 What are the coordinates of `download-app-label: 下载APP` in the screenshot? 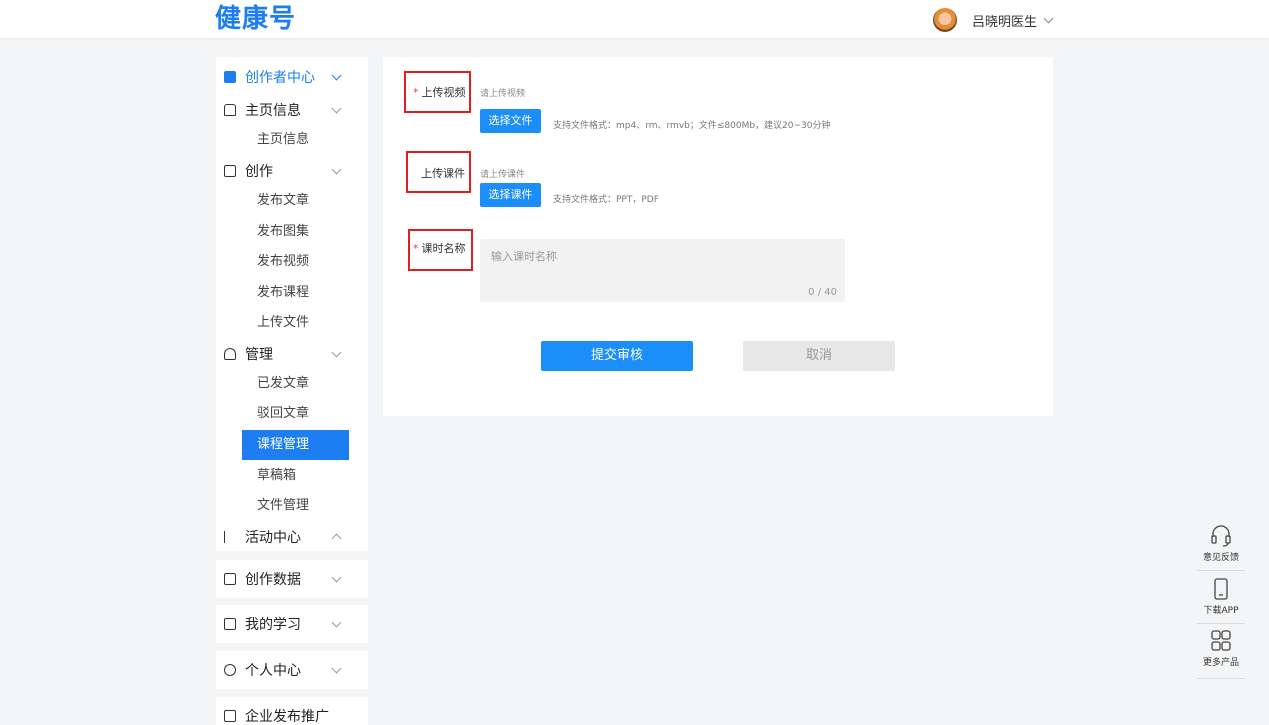 It's located at (1221, 611).